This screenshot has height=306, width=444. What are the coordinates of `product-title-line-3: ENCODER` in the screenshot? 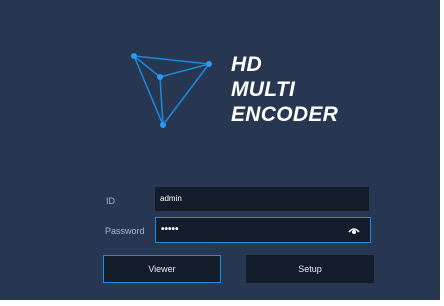 It's located at (285, 114).